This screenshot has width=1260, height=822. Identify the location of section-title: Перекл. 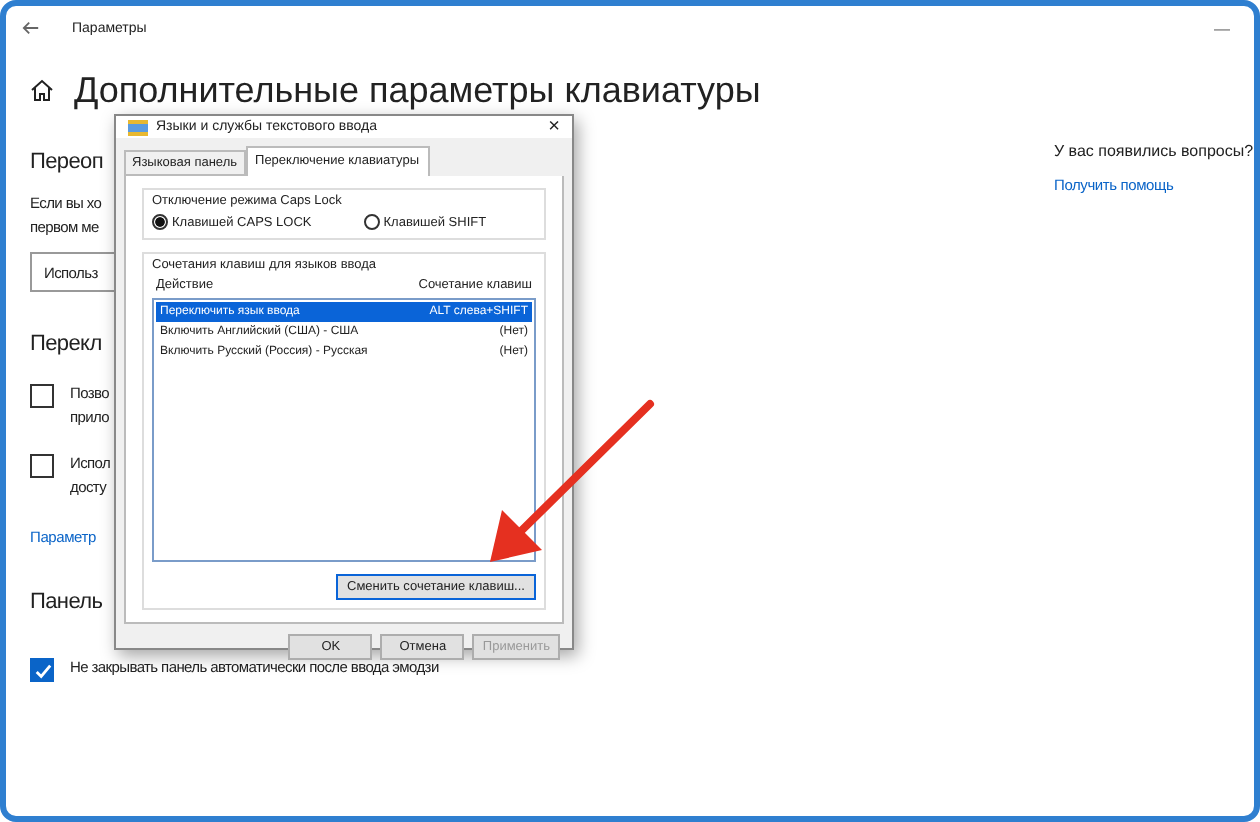
(66, 344).